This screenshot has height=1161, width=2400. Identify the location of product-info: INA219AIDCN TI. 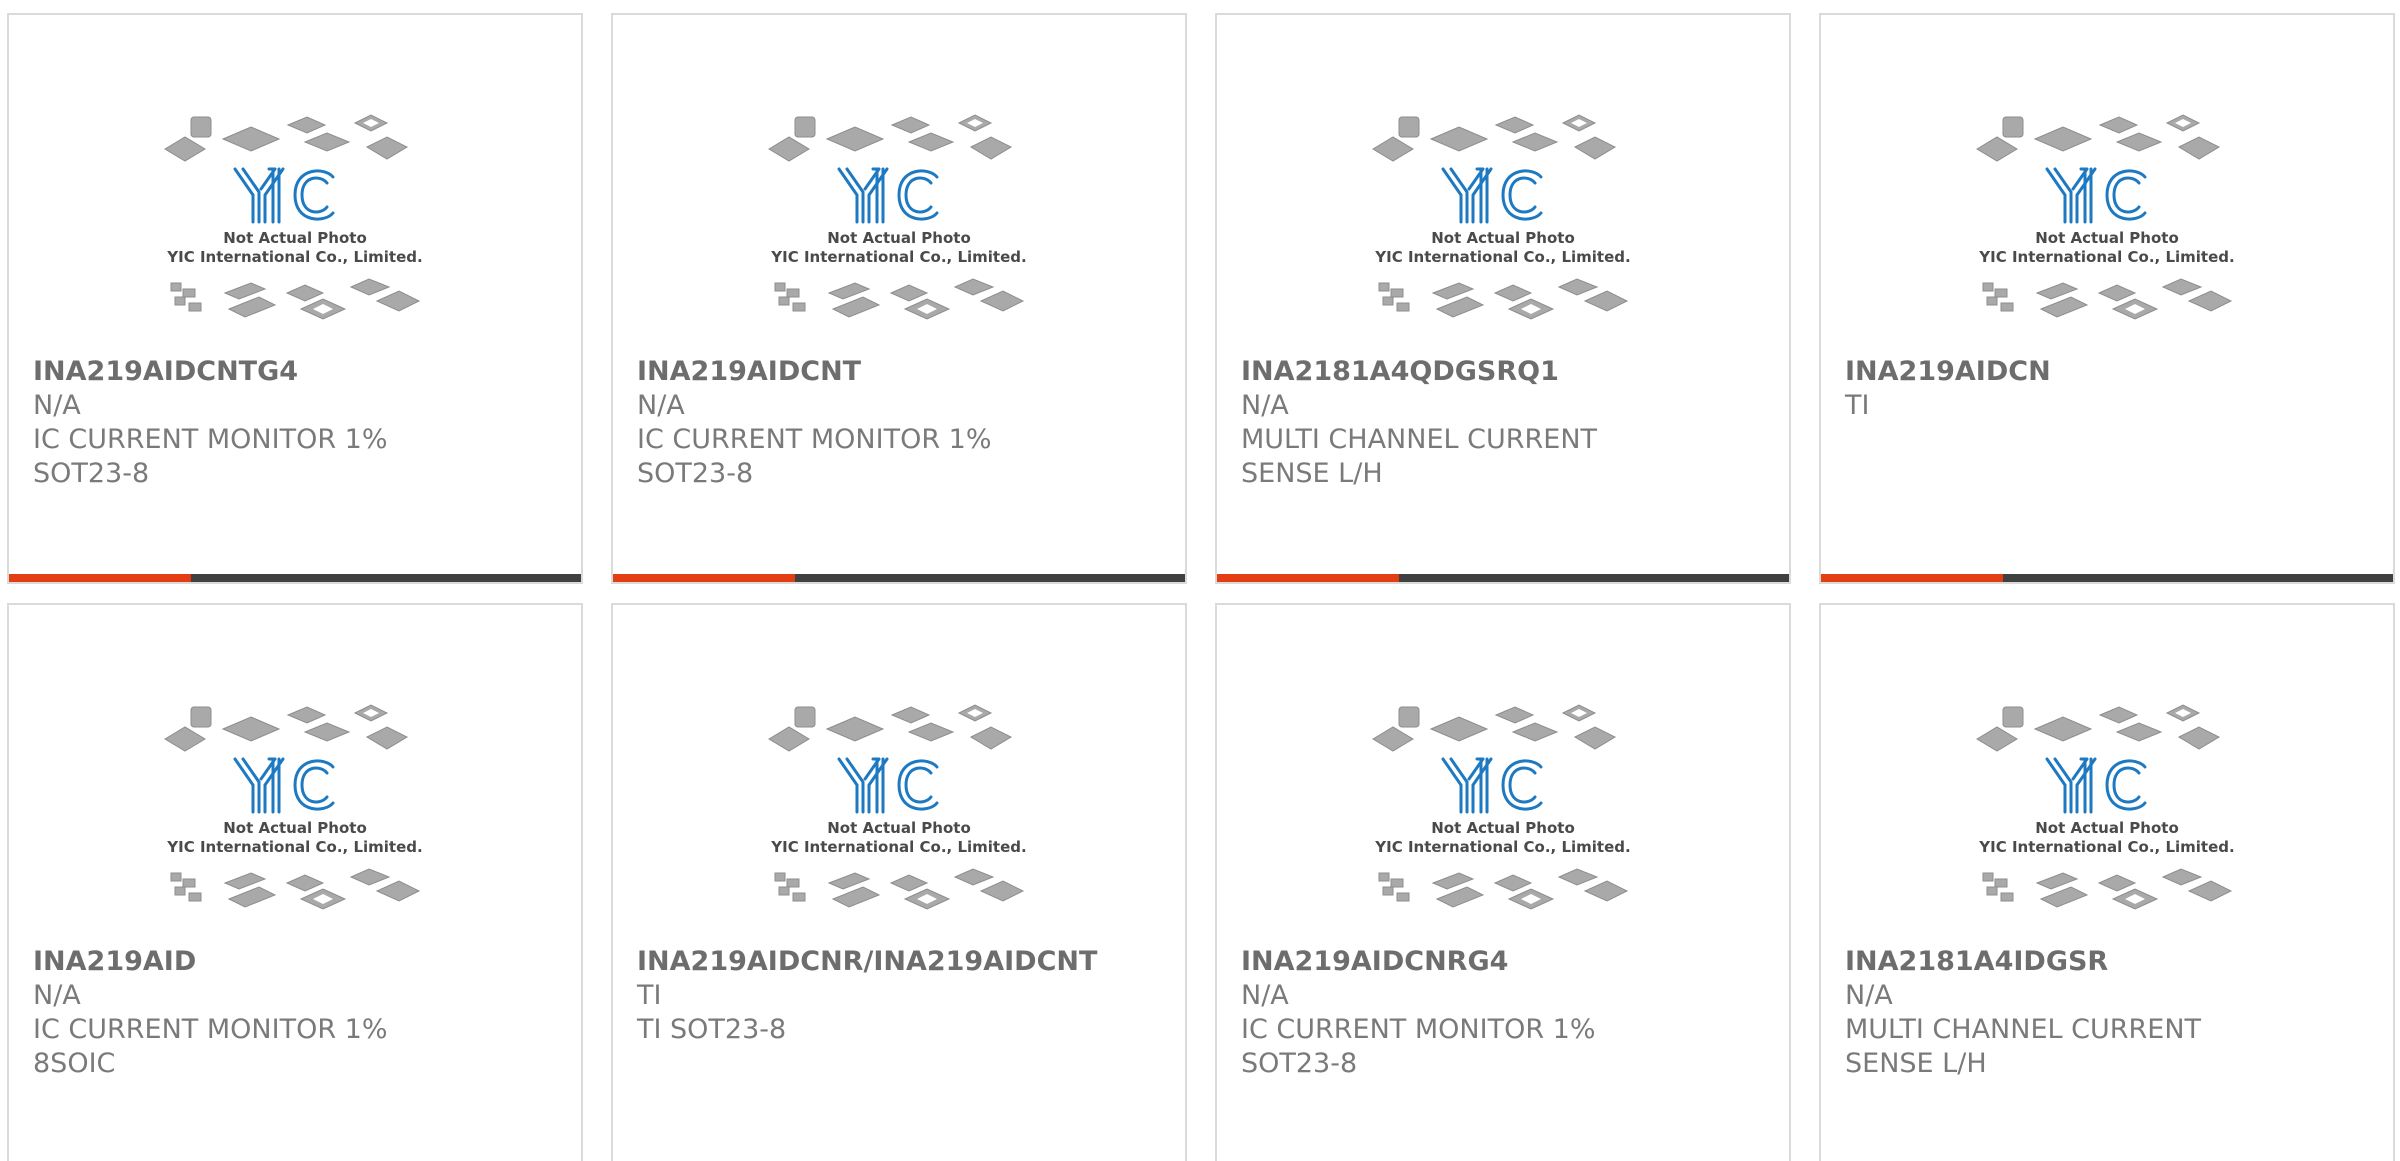
(2114, 389).